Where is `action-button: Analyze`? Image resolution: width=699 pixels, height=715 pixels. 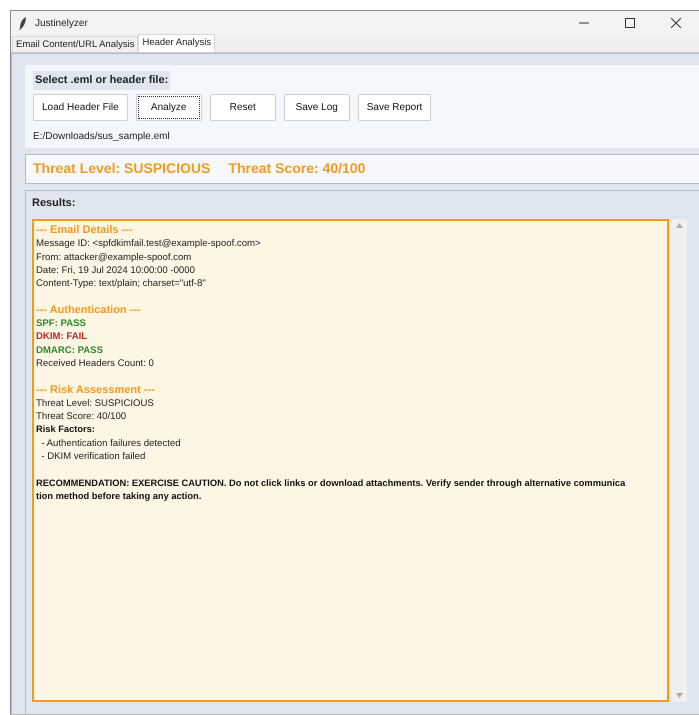 action-button: Analyze is located at coordinates (169, 107).